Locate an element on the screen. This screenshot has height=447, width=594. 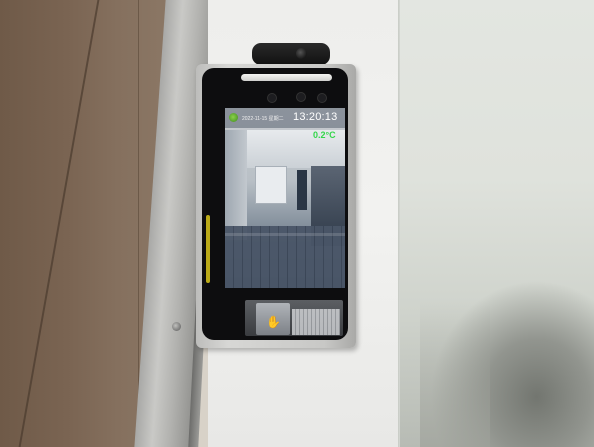
camera-module is located at coordinates (291, 54).